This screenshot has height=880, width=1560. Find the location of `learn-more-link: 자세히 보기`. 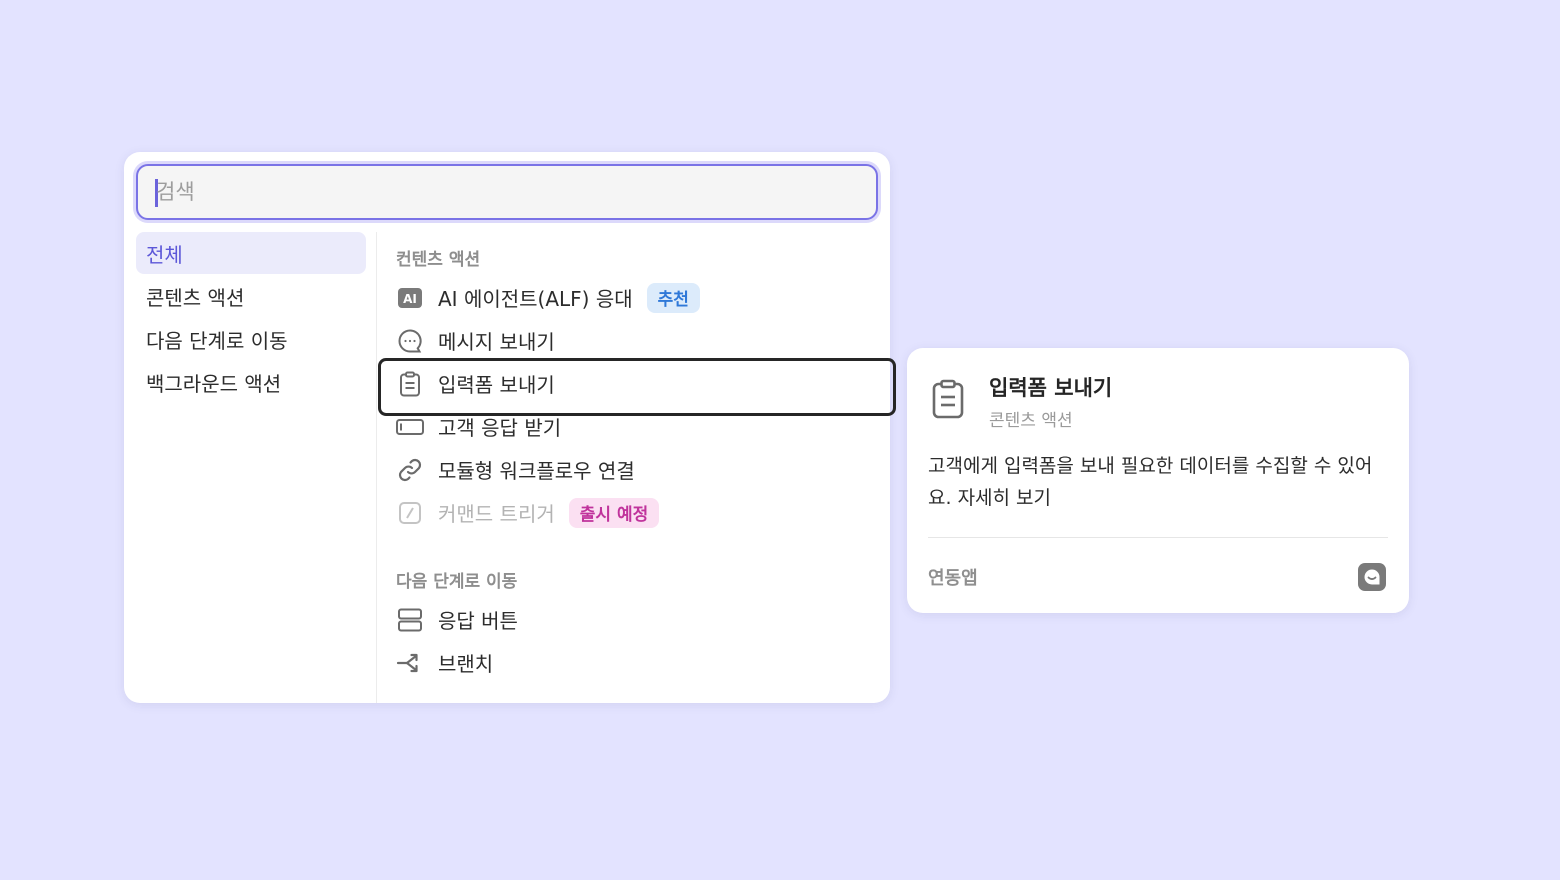

learn-more-link: 자세히 보기 is located at coordinates (1004, 498).